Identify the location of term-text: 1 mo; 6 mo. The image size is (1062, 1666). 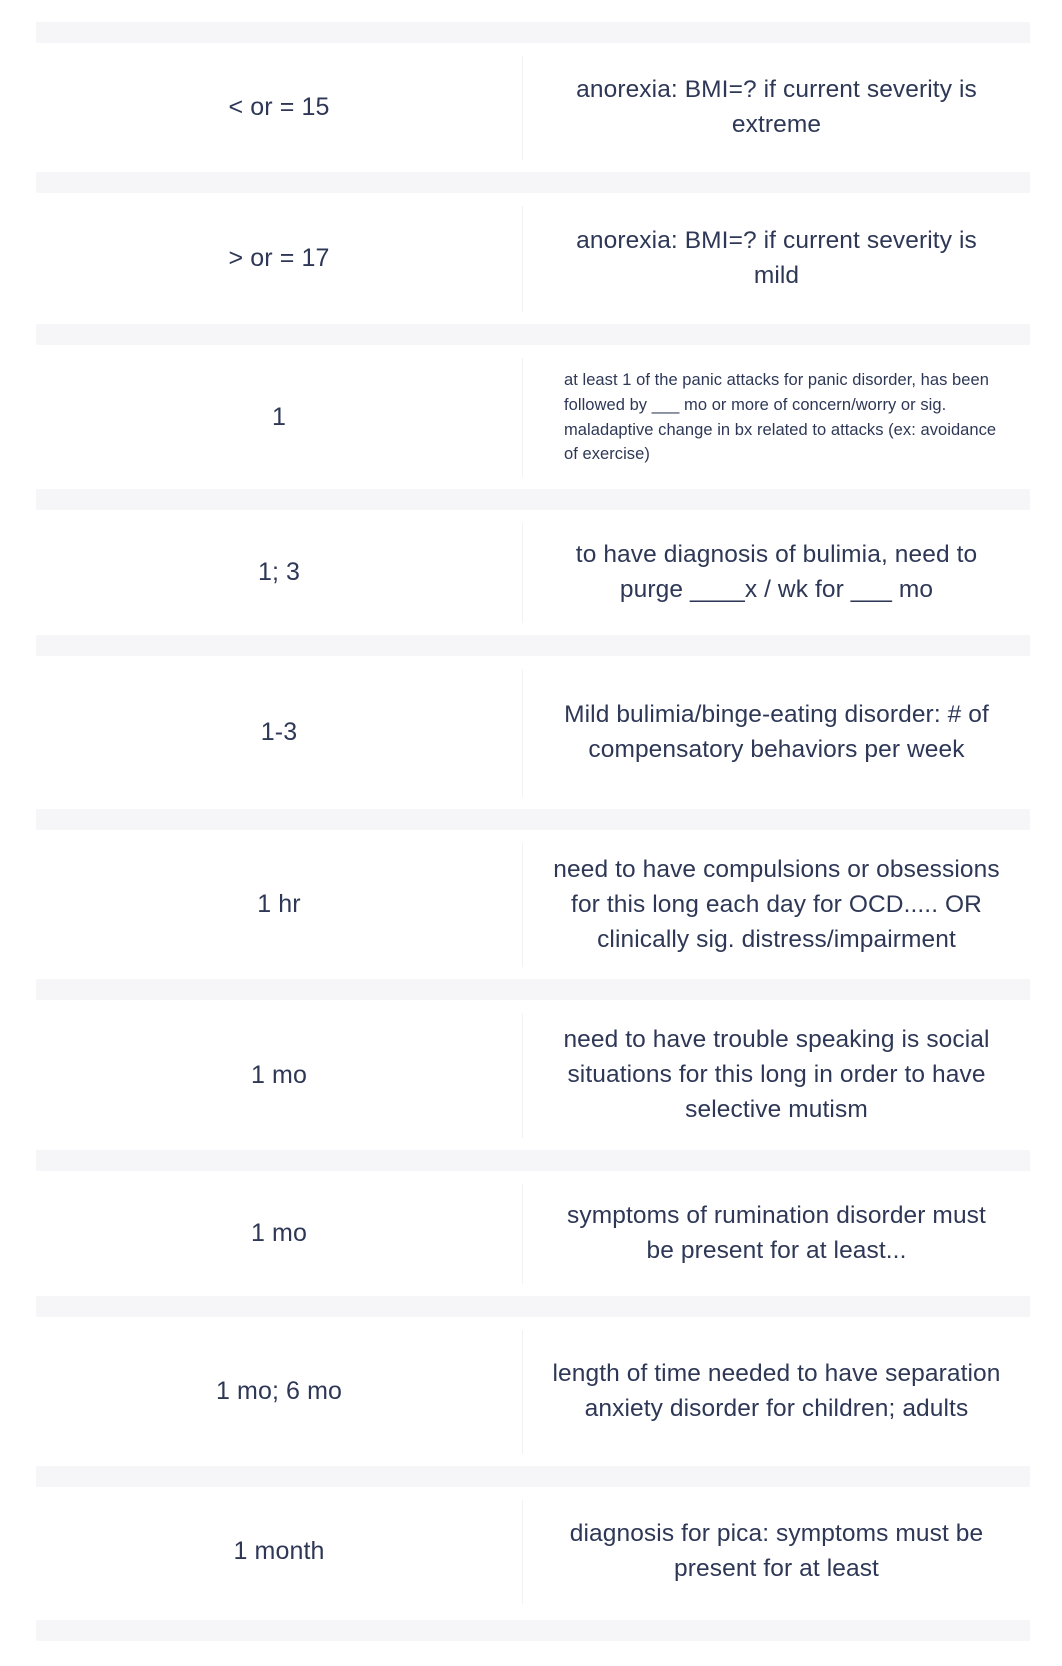
(279, 1390).